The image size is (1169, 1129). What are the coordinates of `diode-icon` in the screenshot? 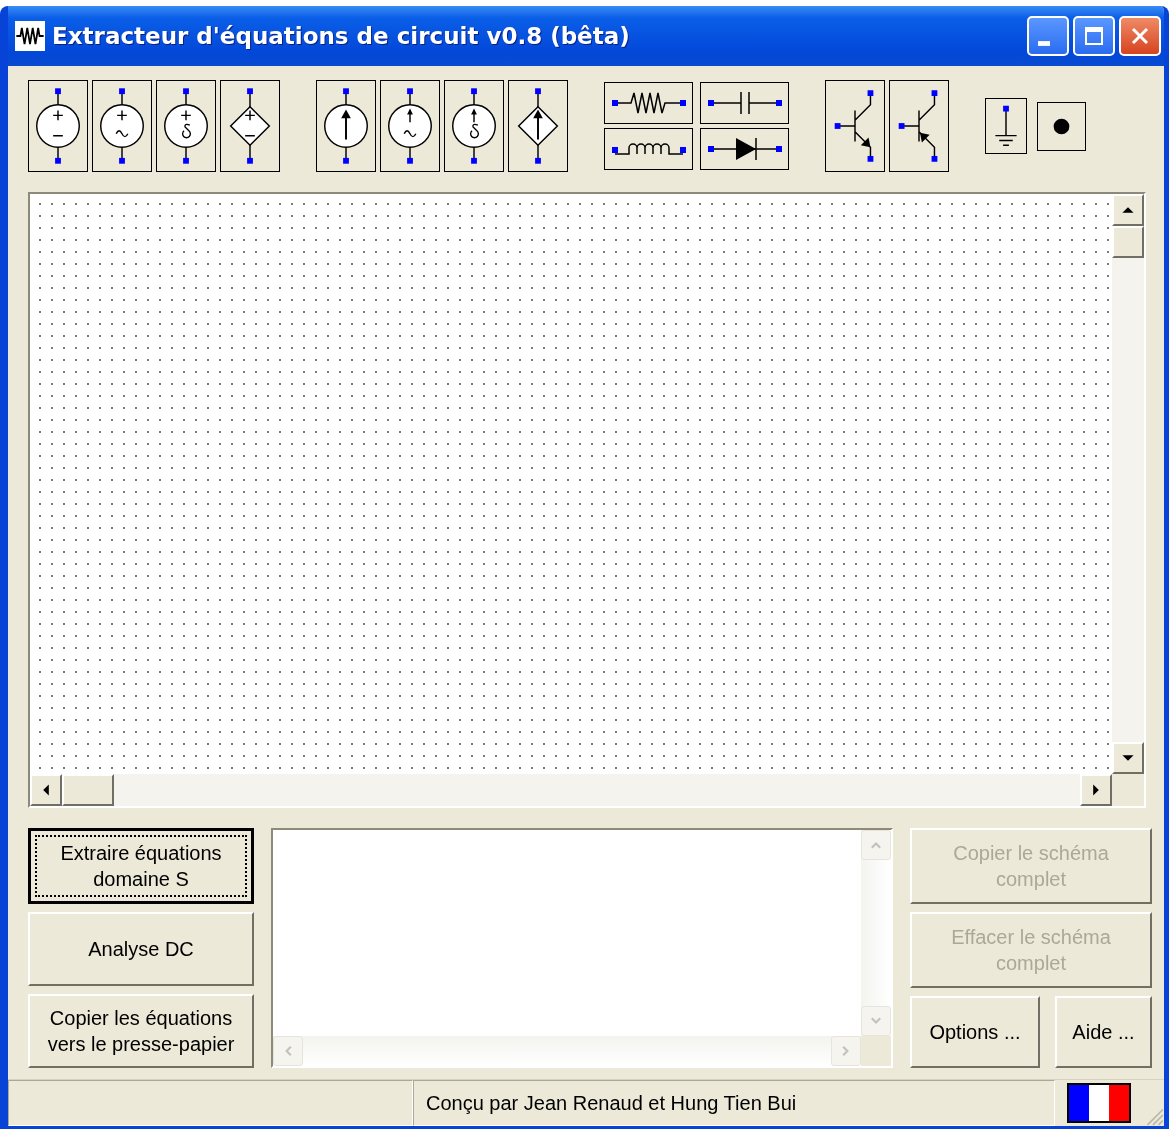 It's located at (744, 149).